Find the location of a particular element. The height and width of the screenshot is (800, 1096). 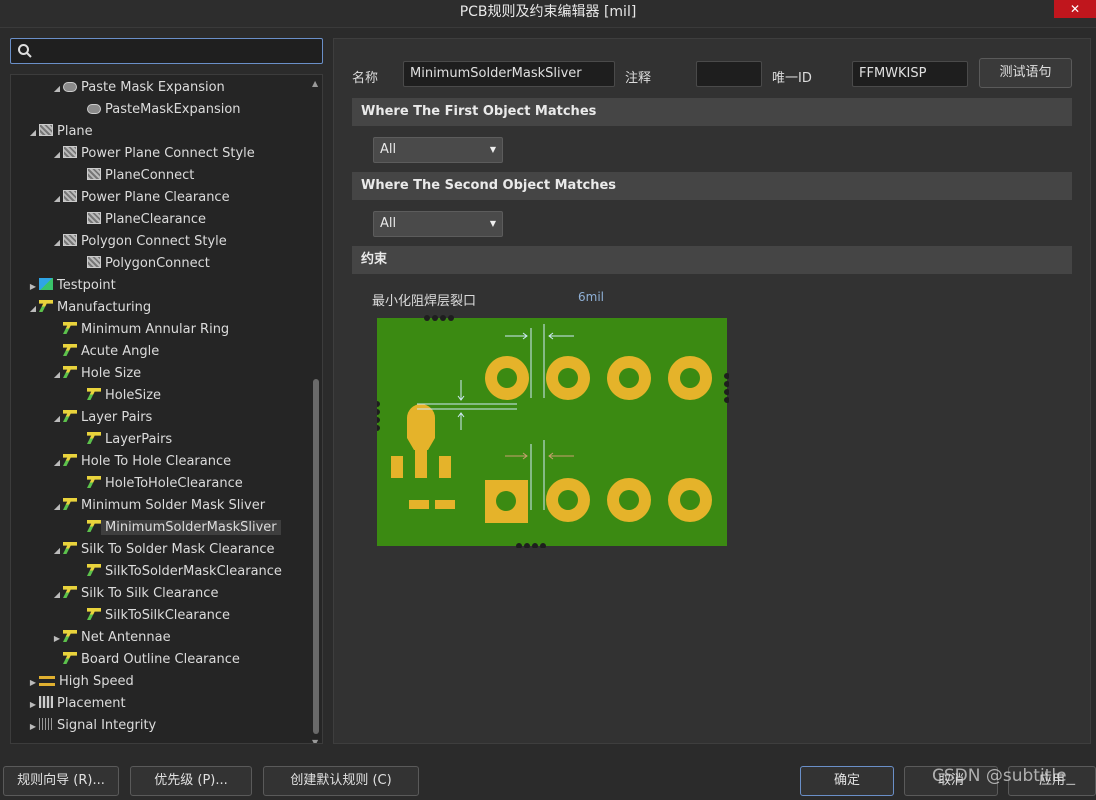

tree-item: ◢ Silk To Silk Clearance is located at coordinates (134, 594).